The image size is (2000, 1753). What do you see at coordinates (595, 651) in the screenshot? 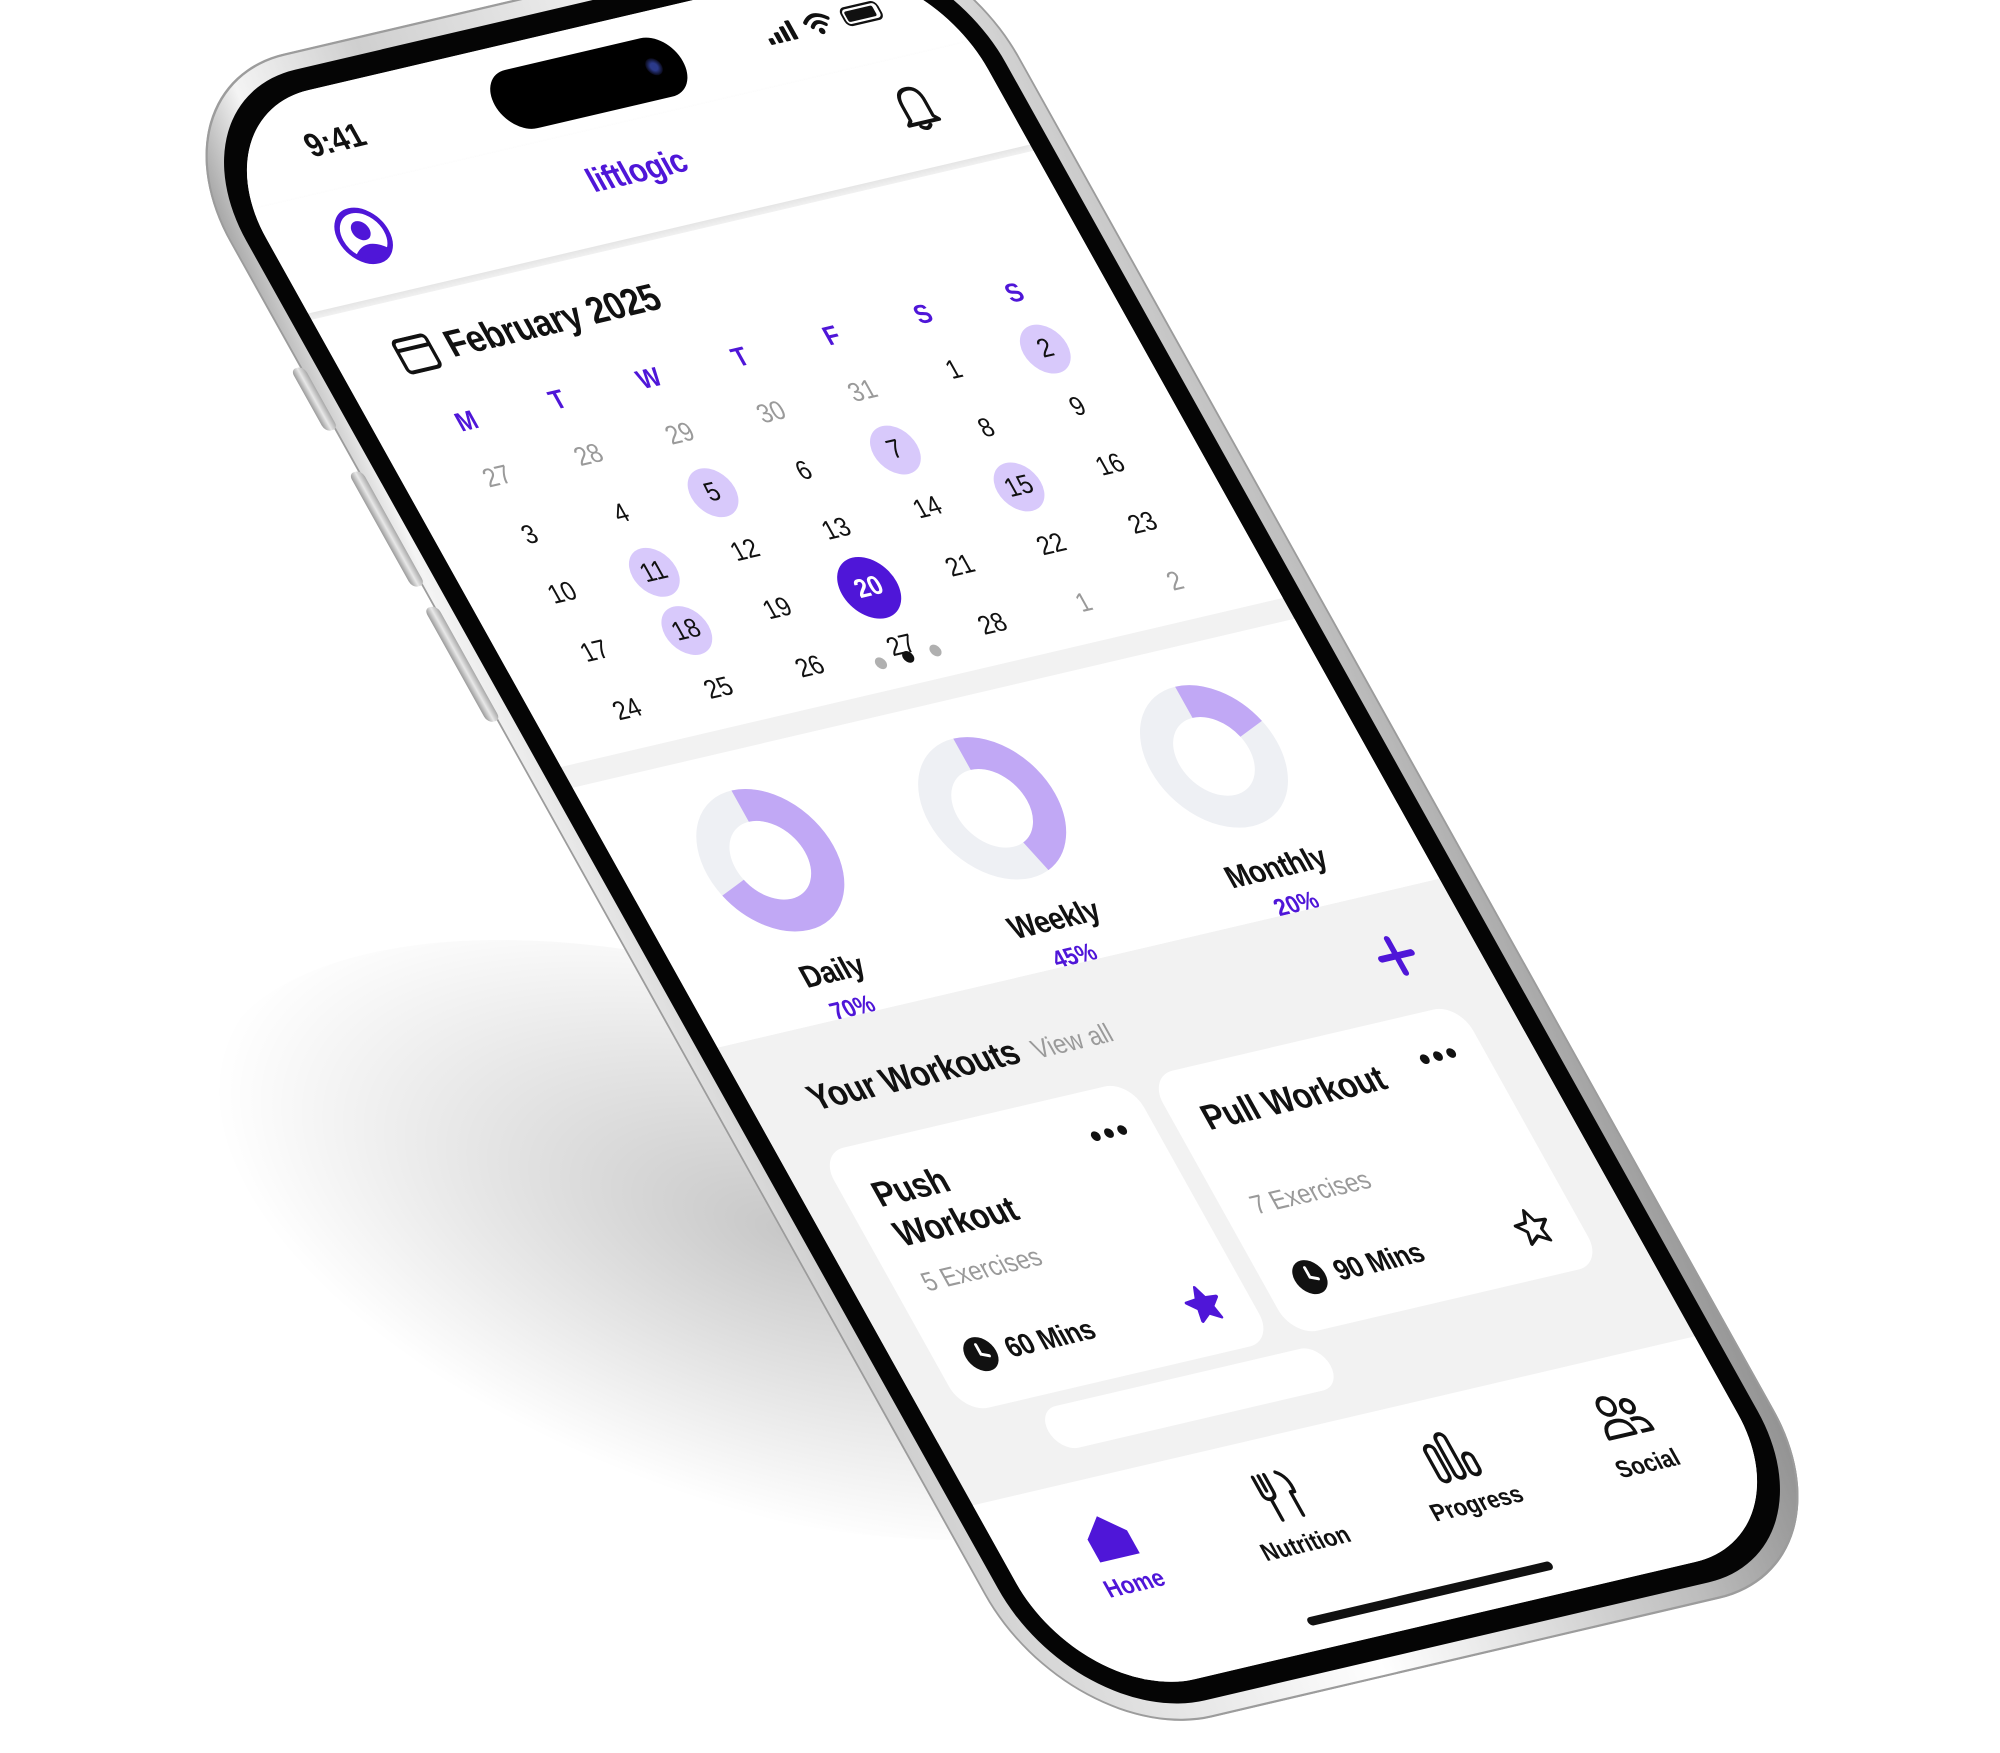
I see `calendar-day-number: 17` at bounding box center [595, 651].